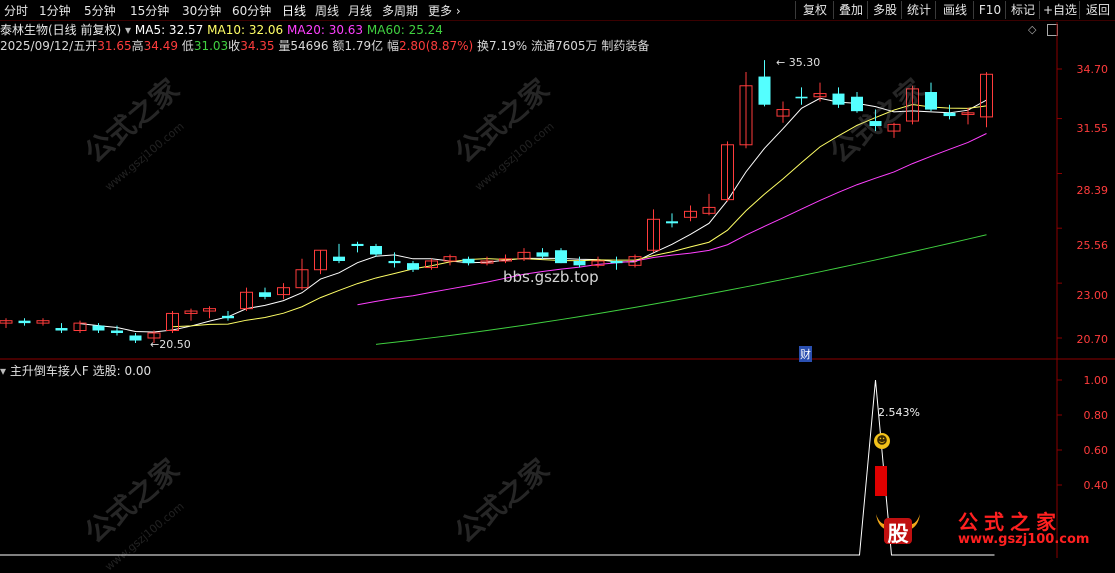 The height and width of the screenshot is (573, 1115). I want to click on high-annotation: ← 35.30, so click(798, 62).